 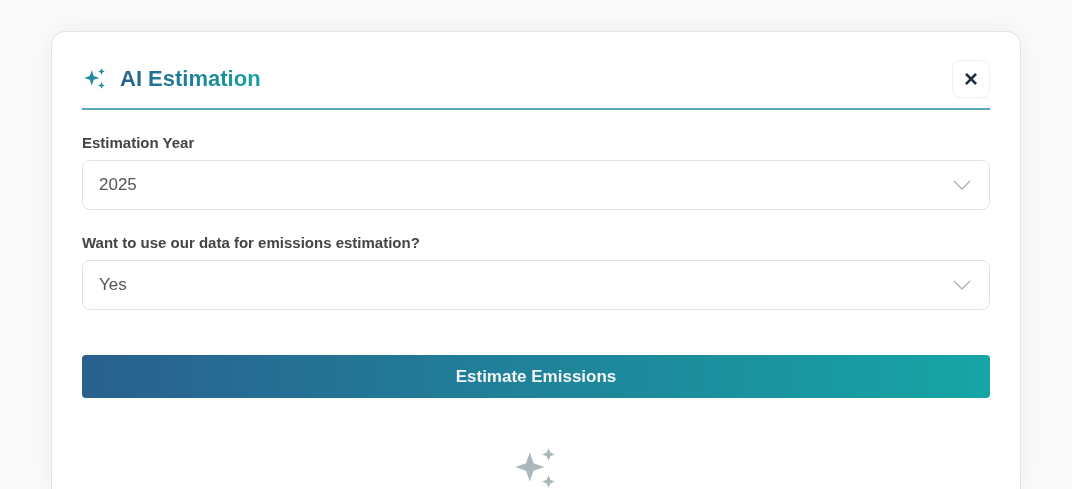 What do you see at coordinates (536, 376) in the screenshot?
I see `estimate-button: Estimate Emissions` at bounding box center [536, 376].